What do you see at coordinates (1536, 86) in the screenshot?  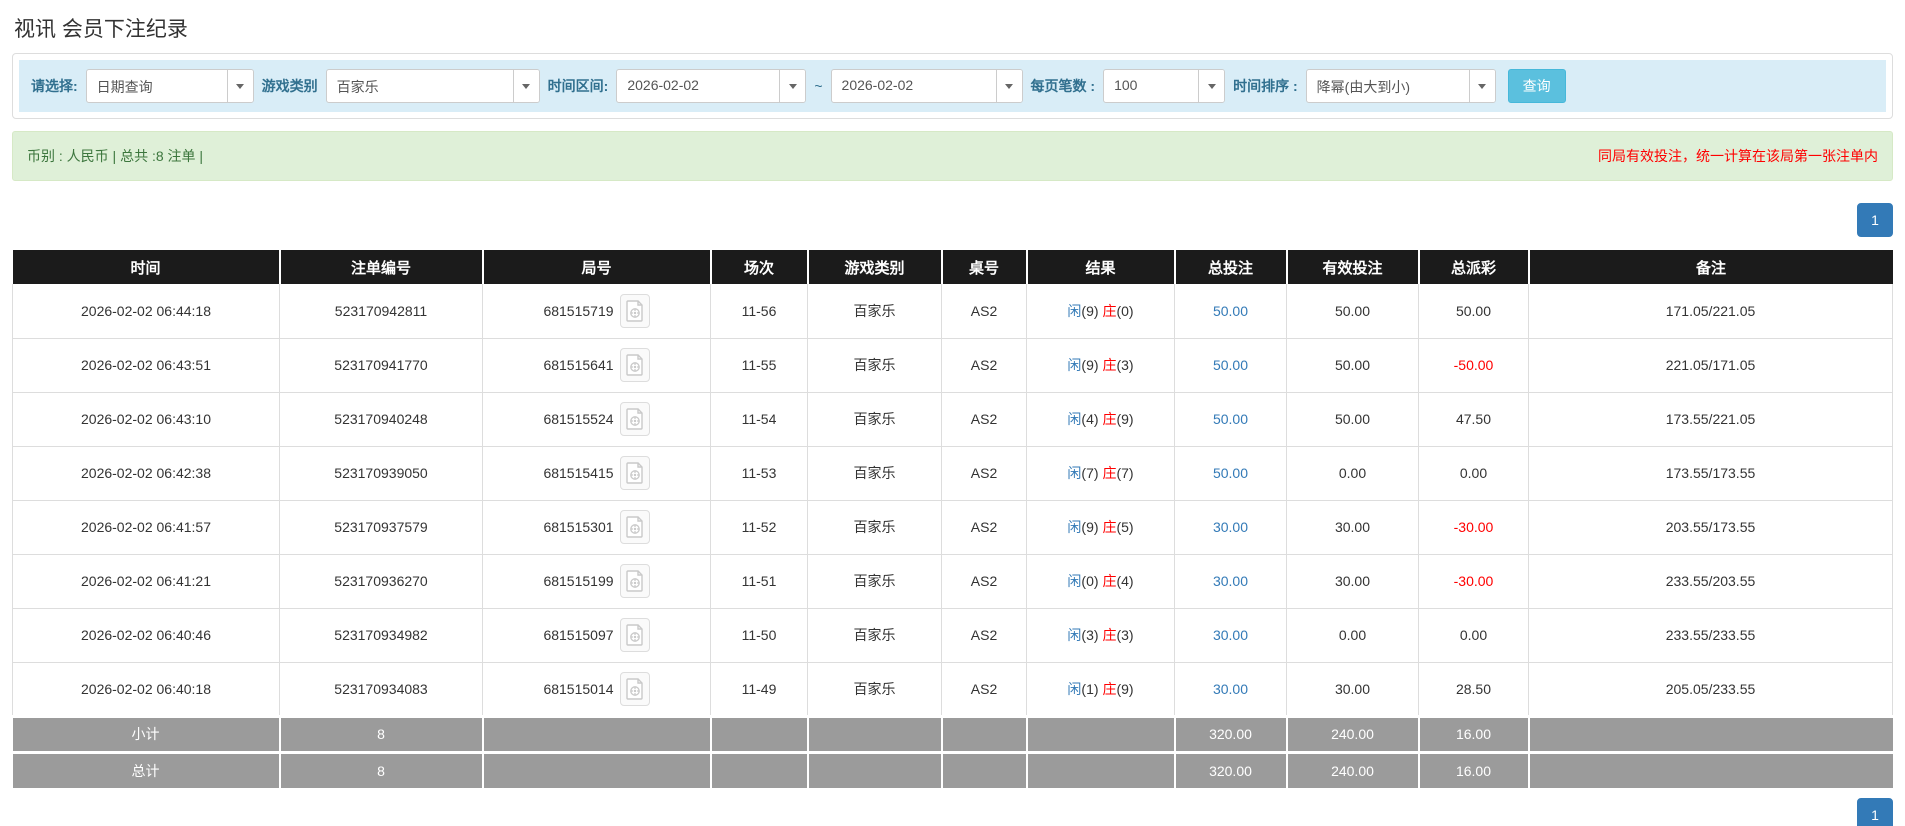 I see `search-button: 查询` at bounding box center [1536, 86].